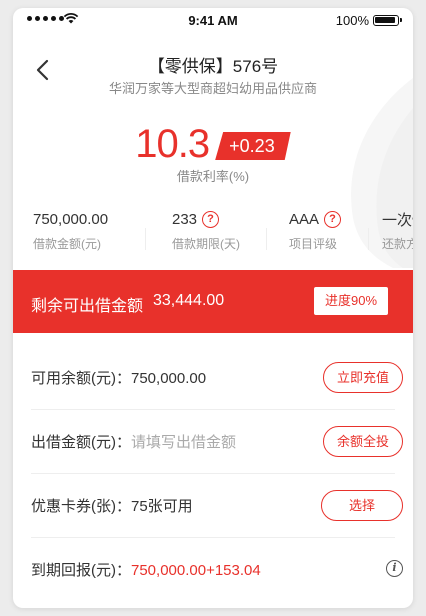 This screenshot has height=616, width=426. Describe the element at coordinates (397, 244) in the screenshot. I see `stat-label: 还款方式` at that location.